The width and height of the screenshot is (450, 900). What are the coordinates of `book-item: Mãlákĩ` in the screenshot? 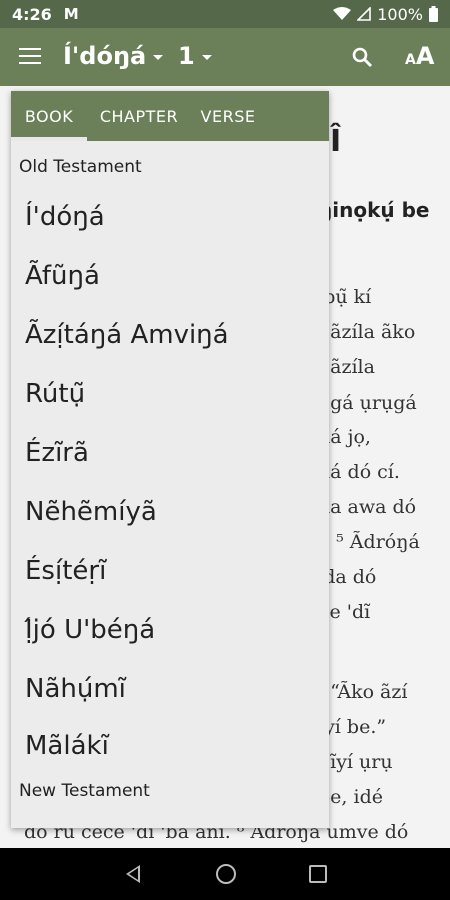 It's located at (67, 746).